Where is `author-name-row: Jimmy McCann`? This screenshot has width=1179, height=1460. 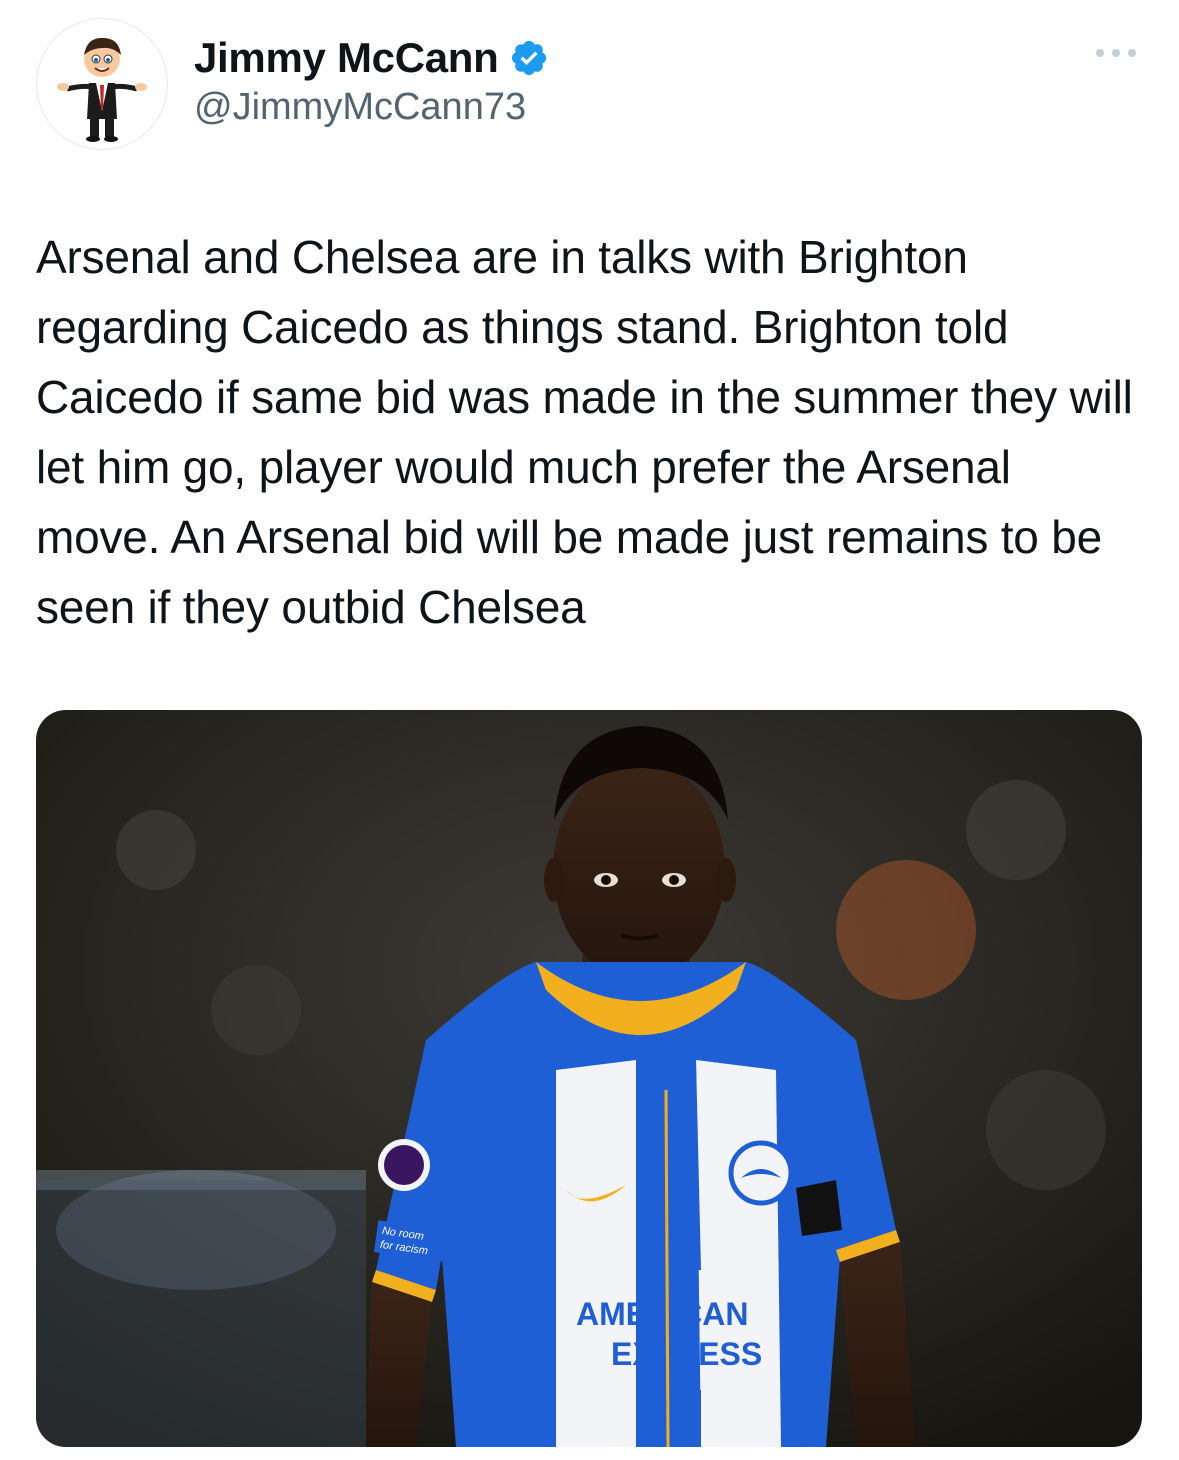 author-name-row: Jimmy McCann is located at coordinates (371, 58).